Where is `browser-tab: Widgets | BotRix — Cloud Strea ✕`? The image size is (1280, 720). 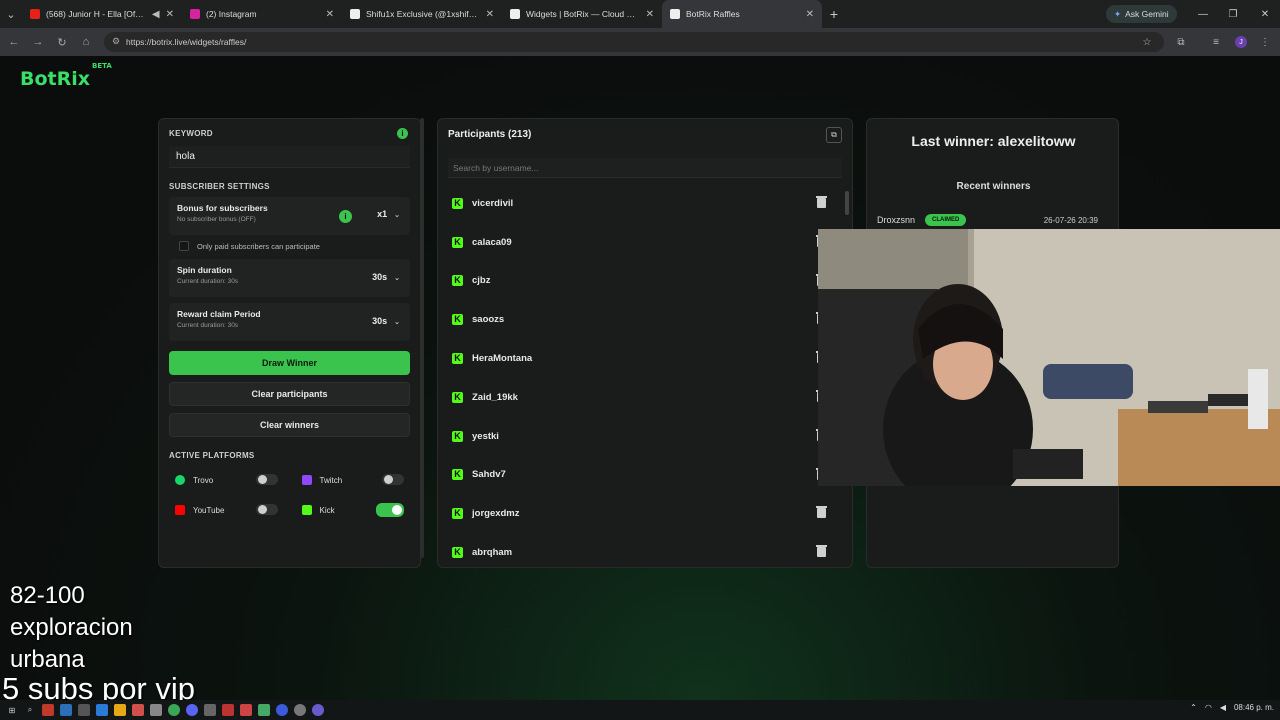
browser-tab: Widgets | BotRix — Cloud Strea ✕ is located at coordinates (582, 14).